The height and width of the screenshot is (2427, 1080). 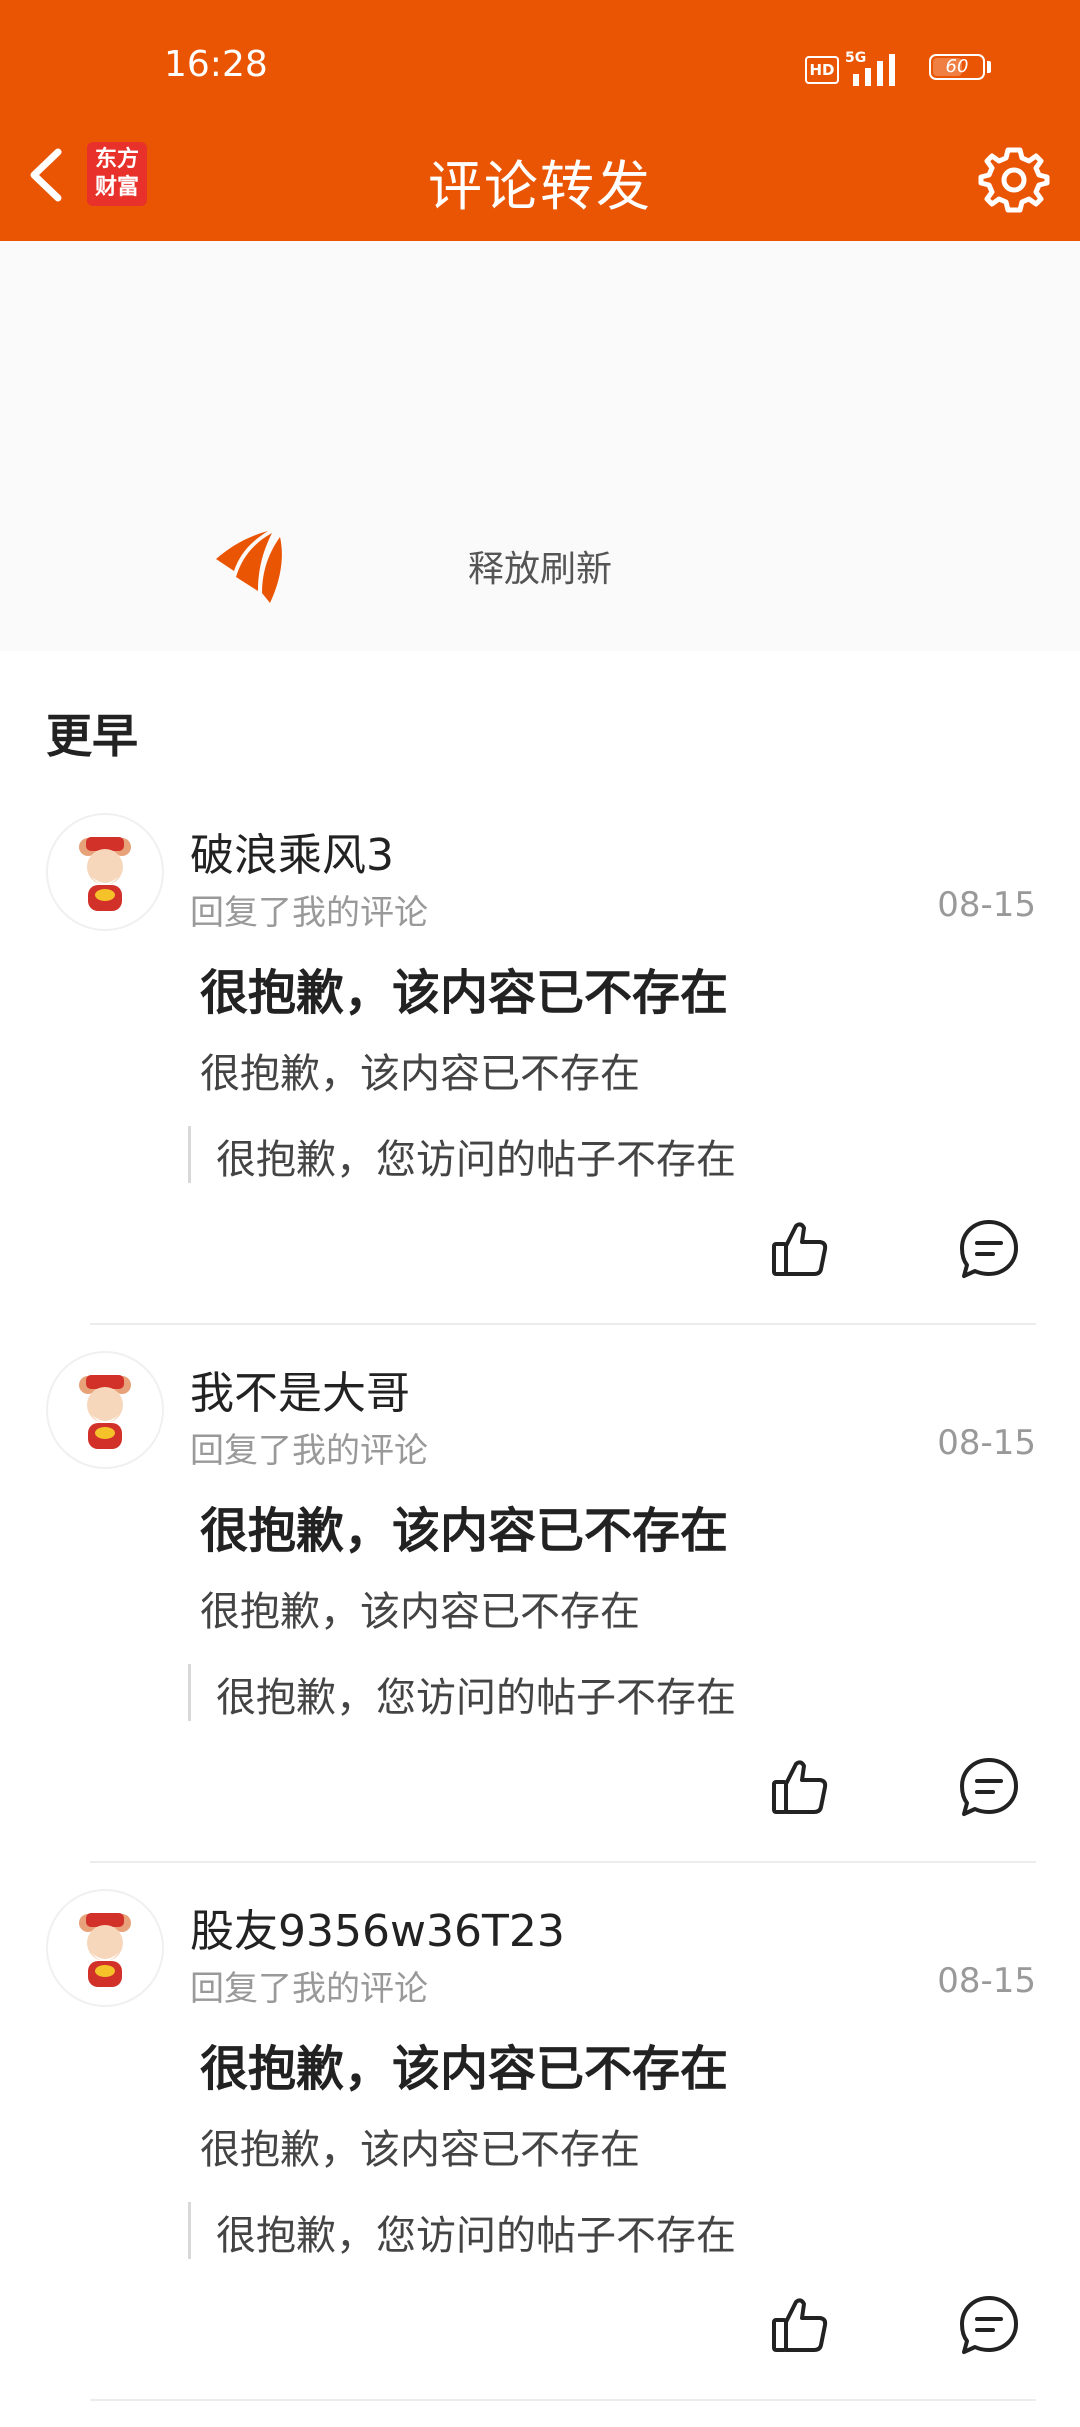 I want to click on battery-icon: 60, so click(x=957, y=67).